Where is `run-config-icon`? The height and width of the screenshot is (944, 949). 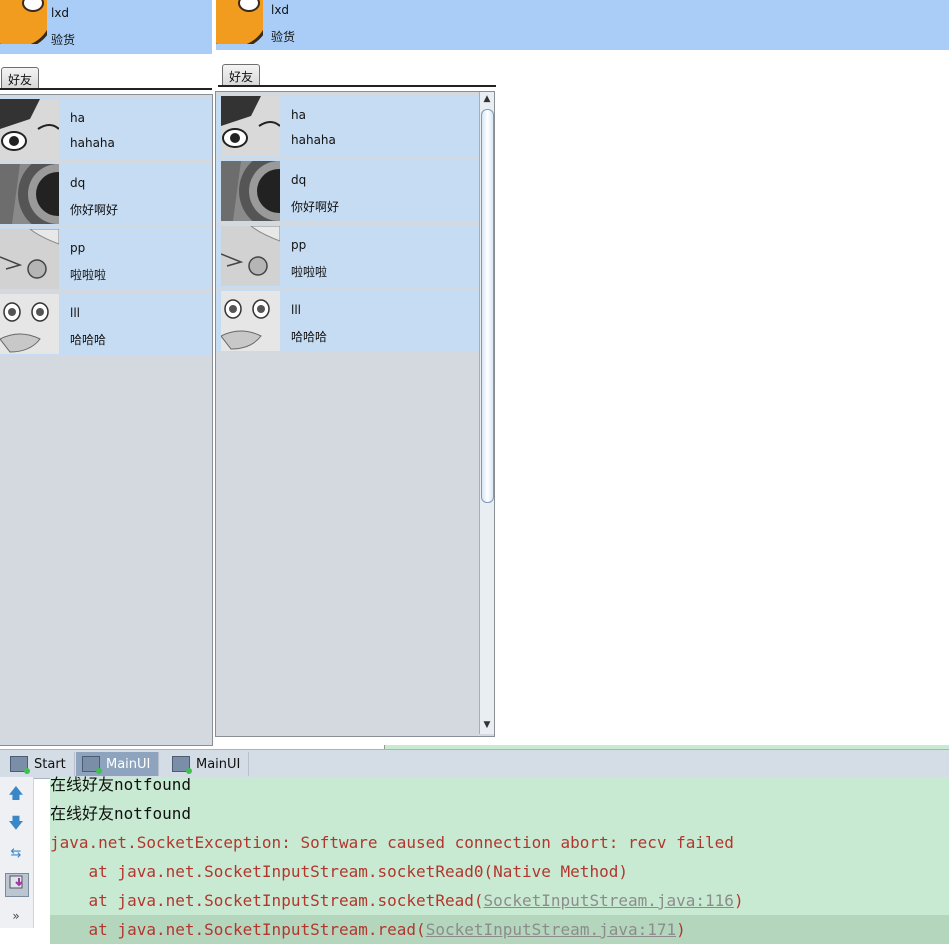
run-config-icon is located at coordinates (20, 765).